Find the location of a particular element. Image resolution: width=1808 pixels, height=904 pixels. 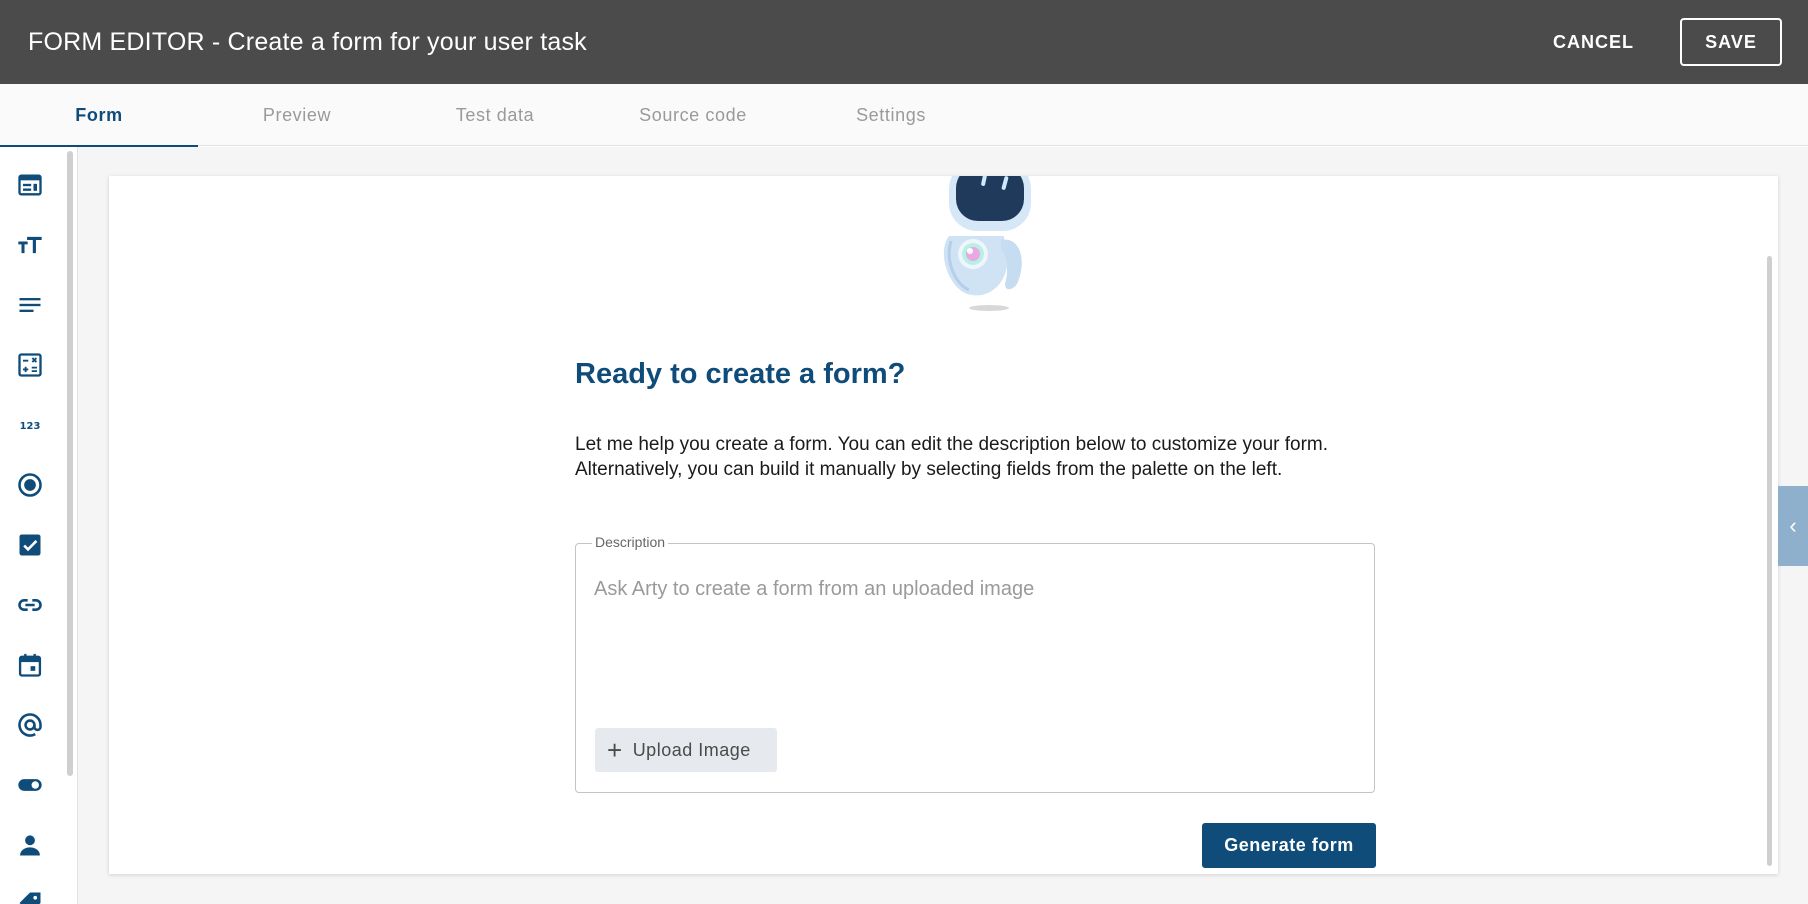

robot-illustration is located at coordinates (987, 243).